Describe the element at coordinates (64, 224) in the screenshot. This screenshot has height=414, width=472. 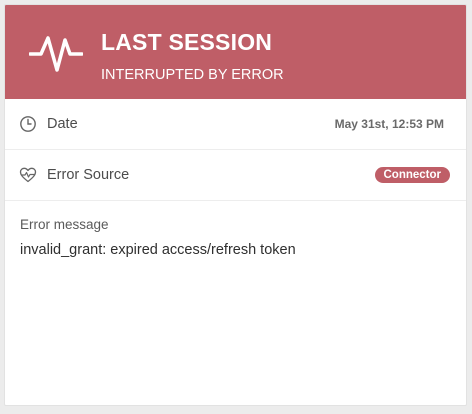
I see `error-message-label: Error message` at that location.